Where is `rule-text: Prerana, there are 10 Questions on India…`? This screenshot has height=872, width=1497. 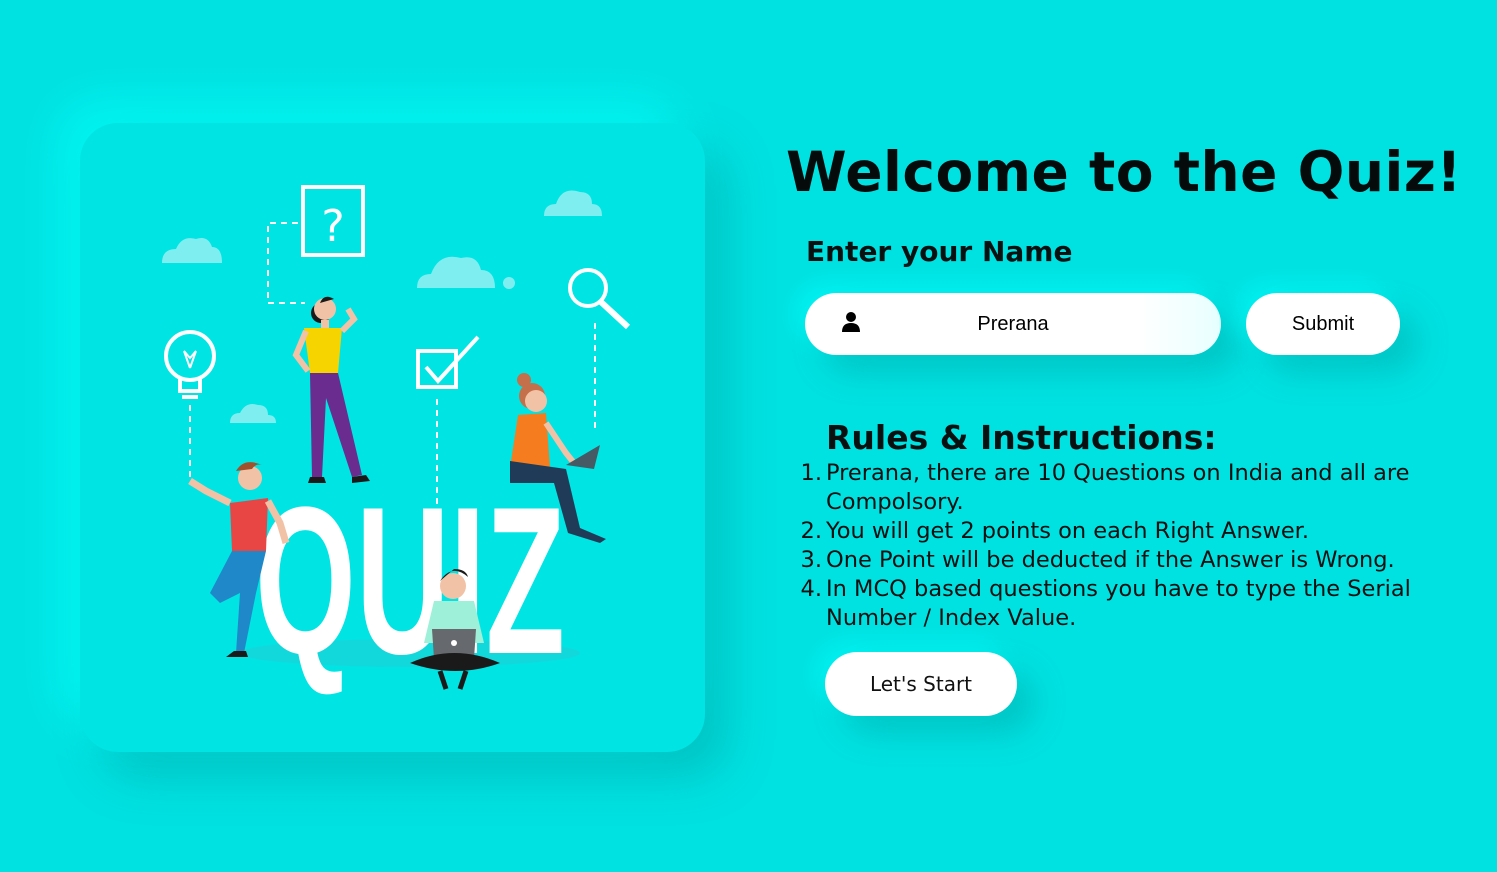
rule-text: Prerana, there are 10 Questions on India… is located at coordinates (1118, 487).